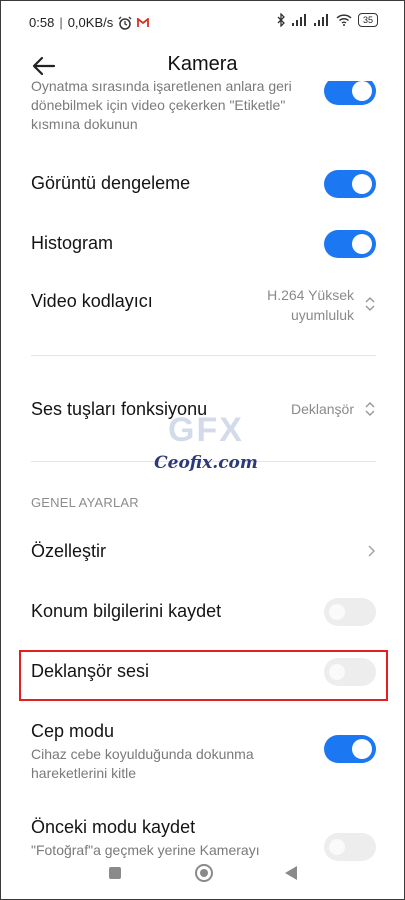  I want to click on customize-setting: Özelleştir, so click(203, 552).